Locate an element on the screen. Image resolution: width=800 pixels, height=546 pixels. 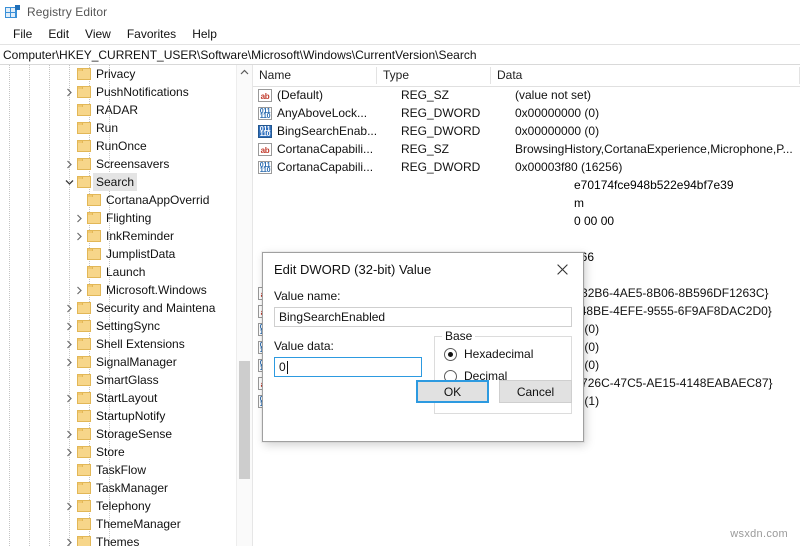
tree-node-label: Telephony is located at coordinates (123, 506).